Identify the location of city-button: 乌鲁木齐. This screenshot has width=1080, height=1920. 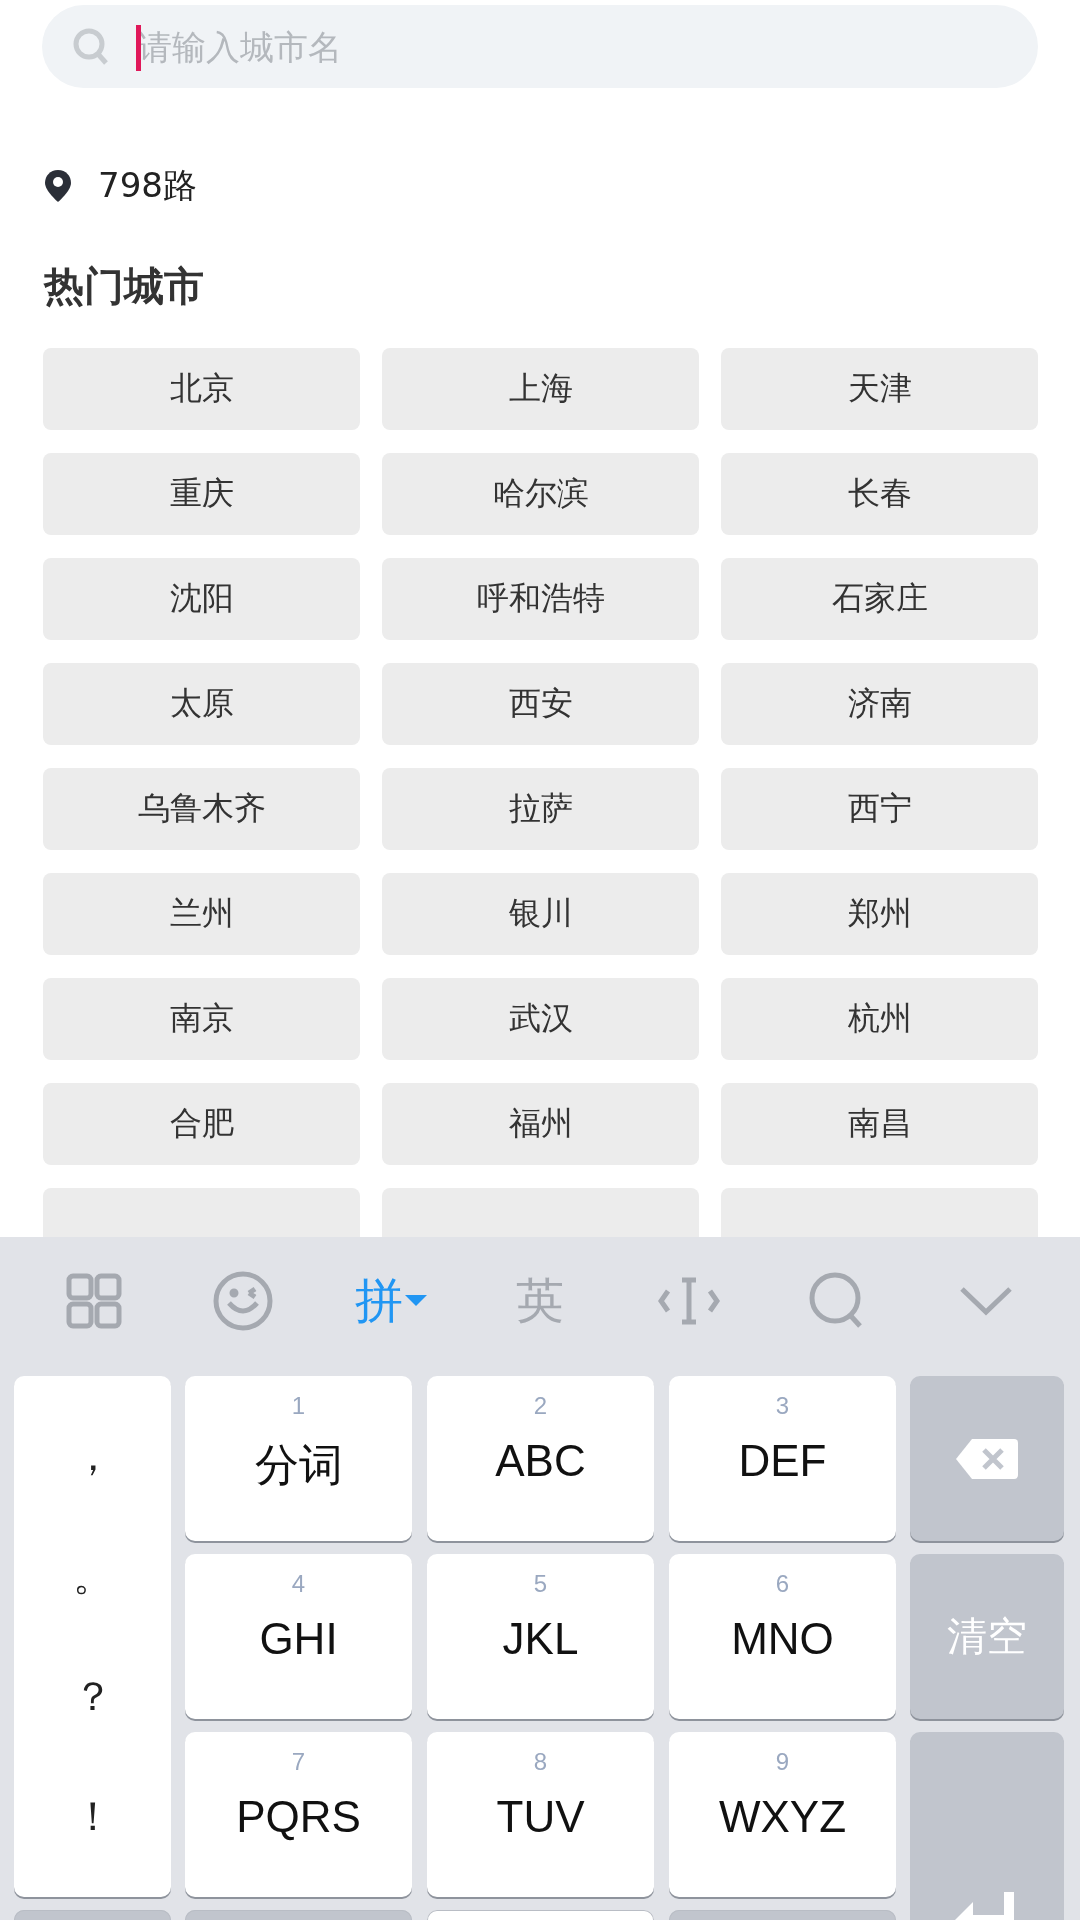
(201, 809).